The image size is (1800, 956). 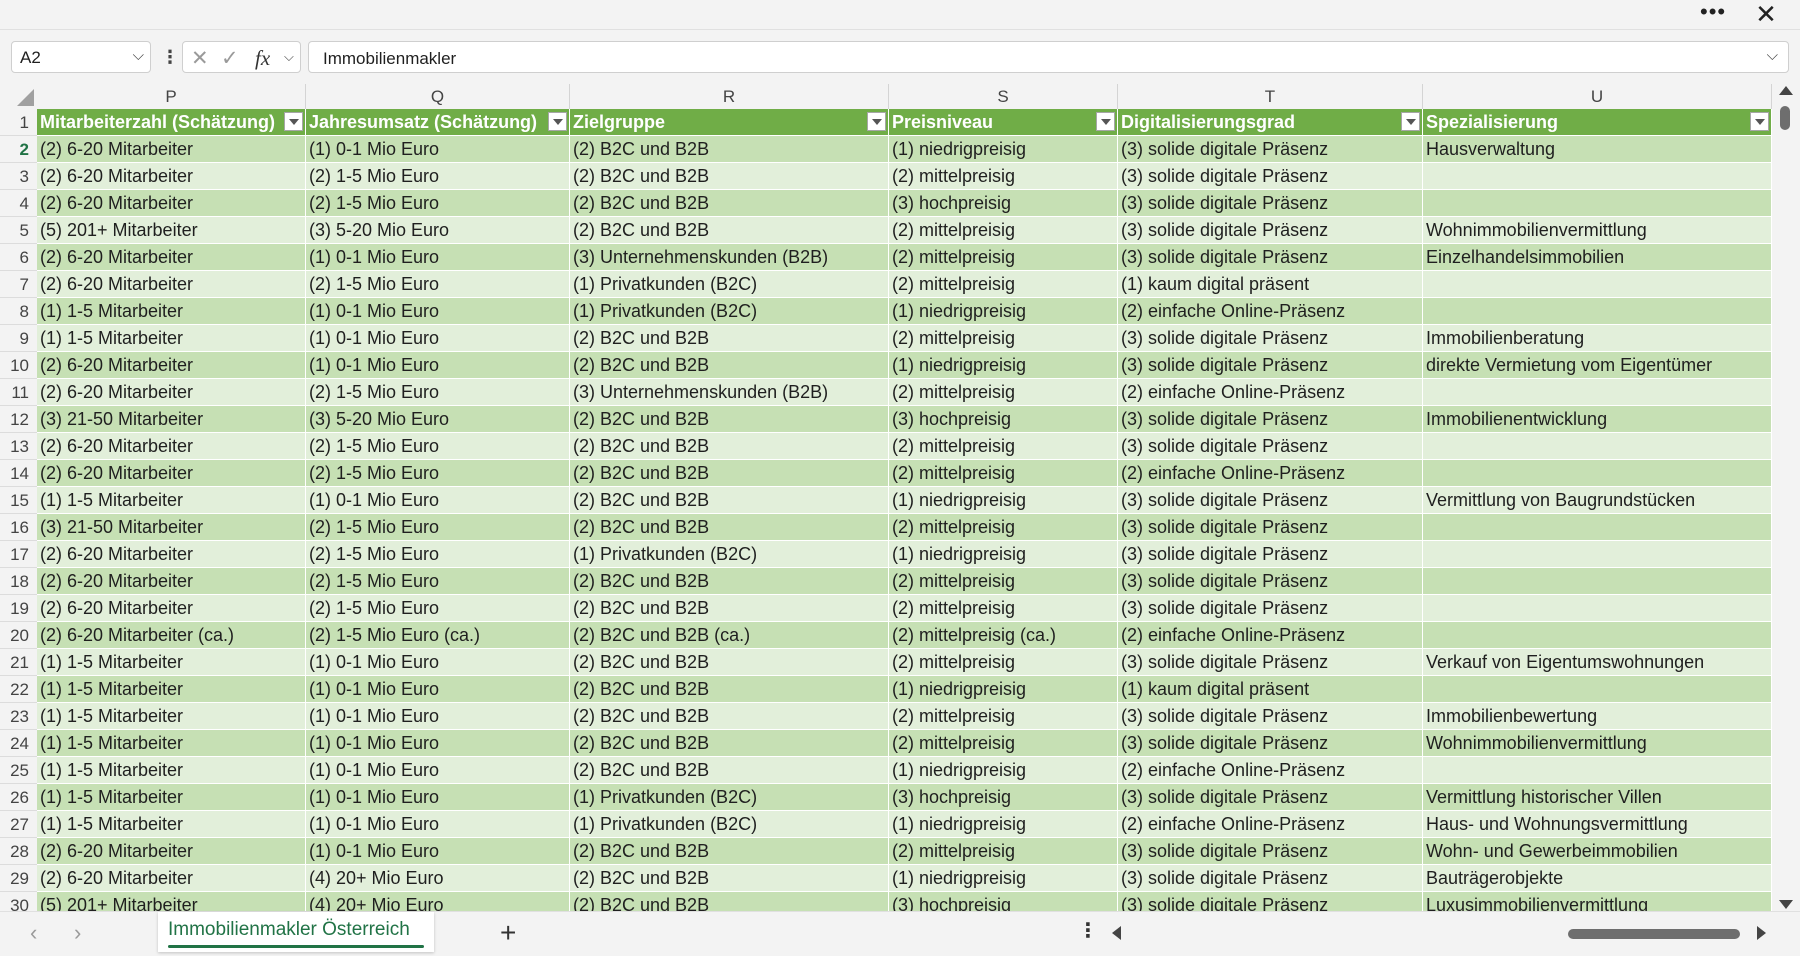 What do you see at coordinates (18, 284) in the screenshot?
I see `row-number: 7` at bounding box center [18, 284].